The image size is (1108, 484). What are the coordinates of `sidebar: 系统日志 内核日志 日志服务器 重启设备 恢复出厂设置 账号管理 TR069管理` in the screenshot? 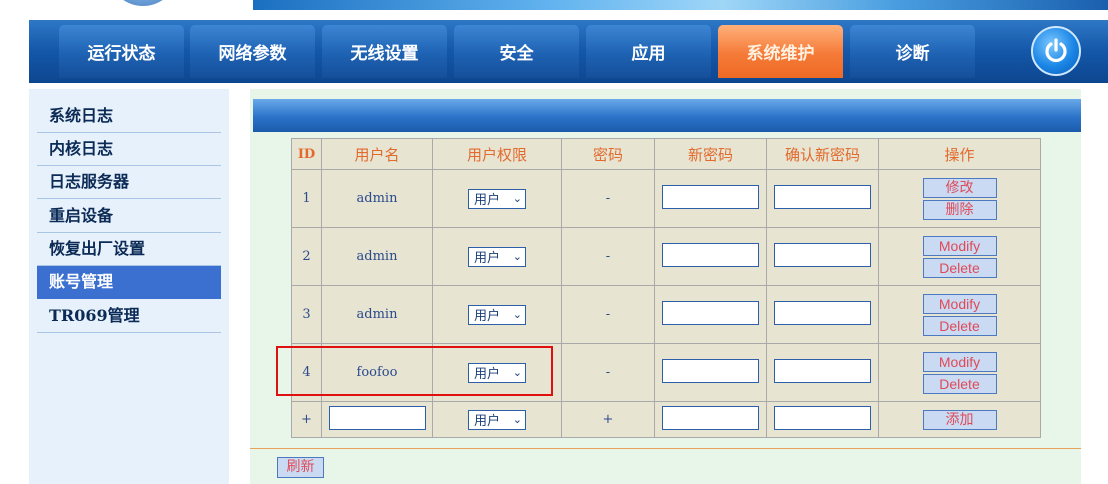 It's located at (129, 286).